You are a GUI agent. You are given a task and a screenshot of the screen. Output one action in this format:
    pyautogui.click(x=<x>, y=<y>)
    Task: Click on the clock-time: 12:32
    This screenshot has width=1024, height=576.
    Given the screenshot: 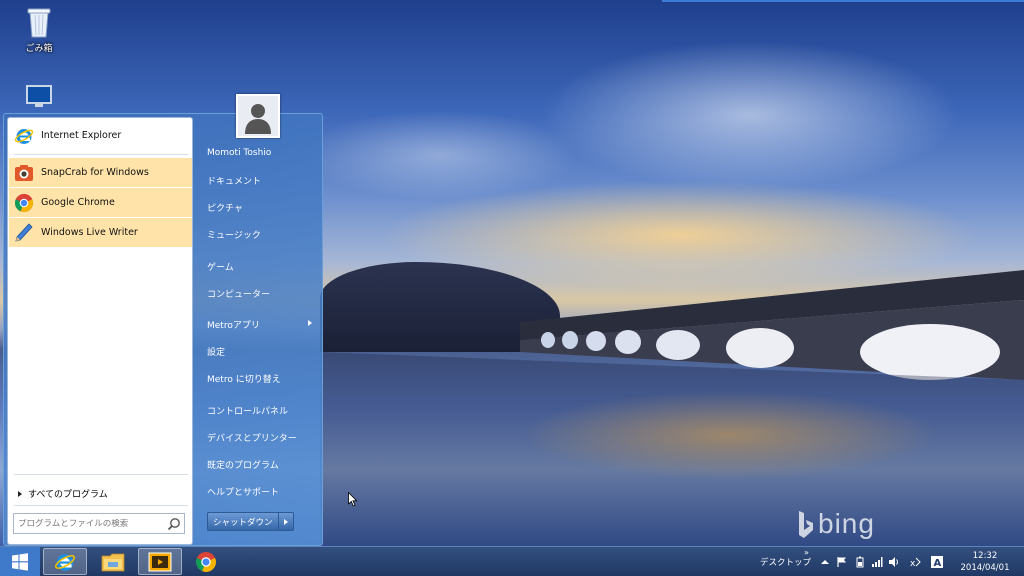 What is the action you would take?
    pyautogui.click(x=985, y=556)
    